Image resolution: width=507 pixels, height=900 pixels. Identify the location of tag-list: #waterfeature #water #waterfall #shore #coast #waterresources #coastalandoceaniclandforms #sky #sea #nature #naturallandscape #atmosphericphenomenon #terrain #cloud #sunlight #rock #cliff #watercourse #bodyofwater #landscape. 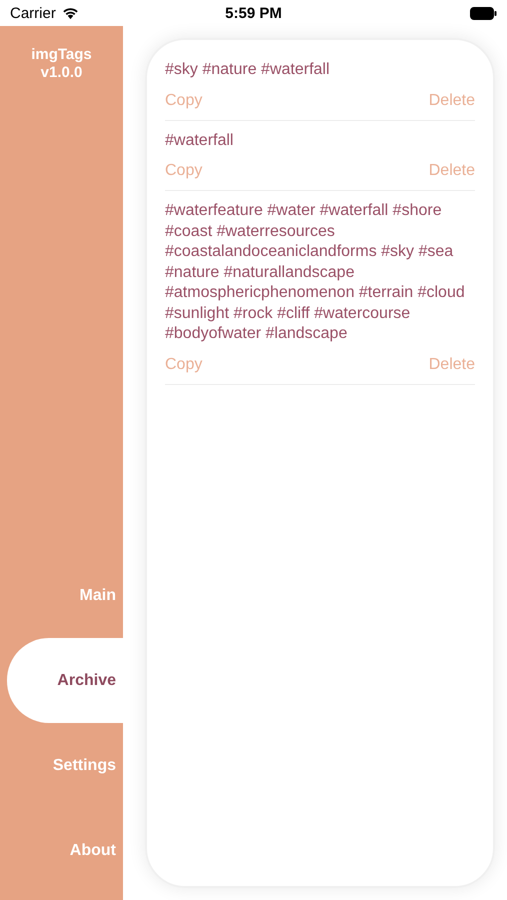
(320, 272).